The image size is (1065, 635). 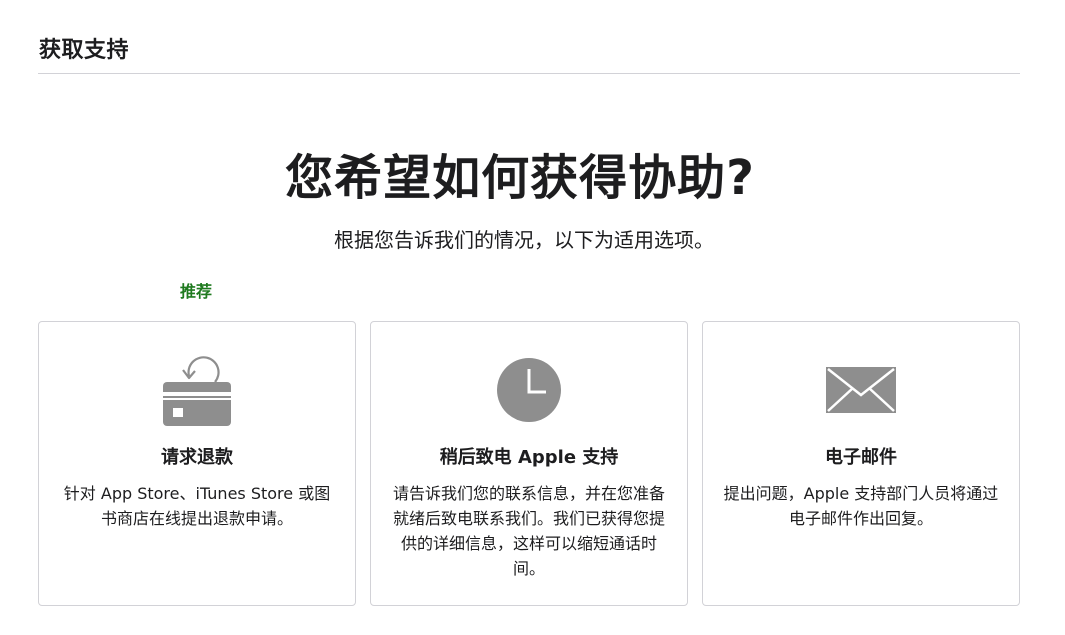 What do you see at coordinates (196, 291) in the screenshot?
I see `recommended-badge: 推荐` at bounding box center [196, 291].